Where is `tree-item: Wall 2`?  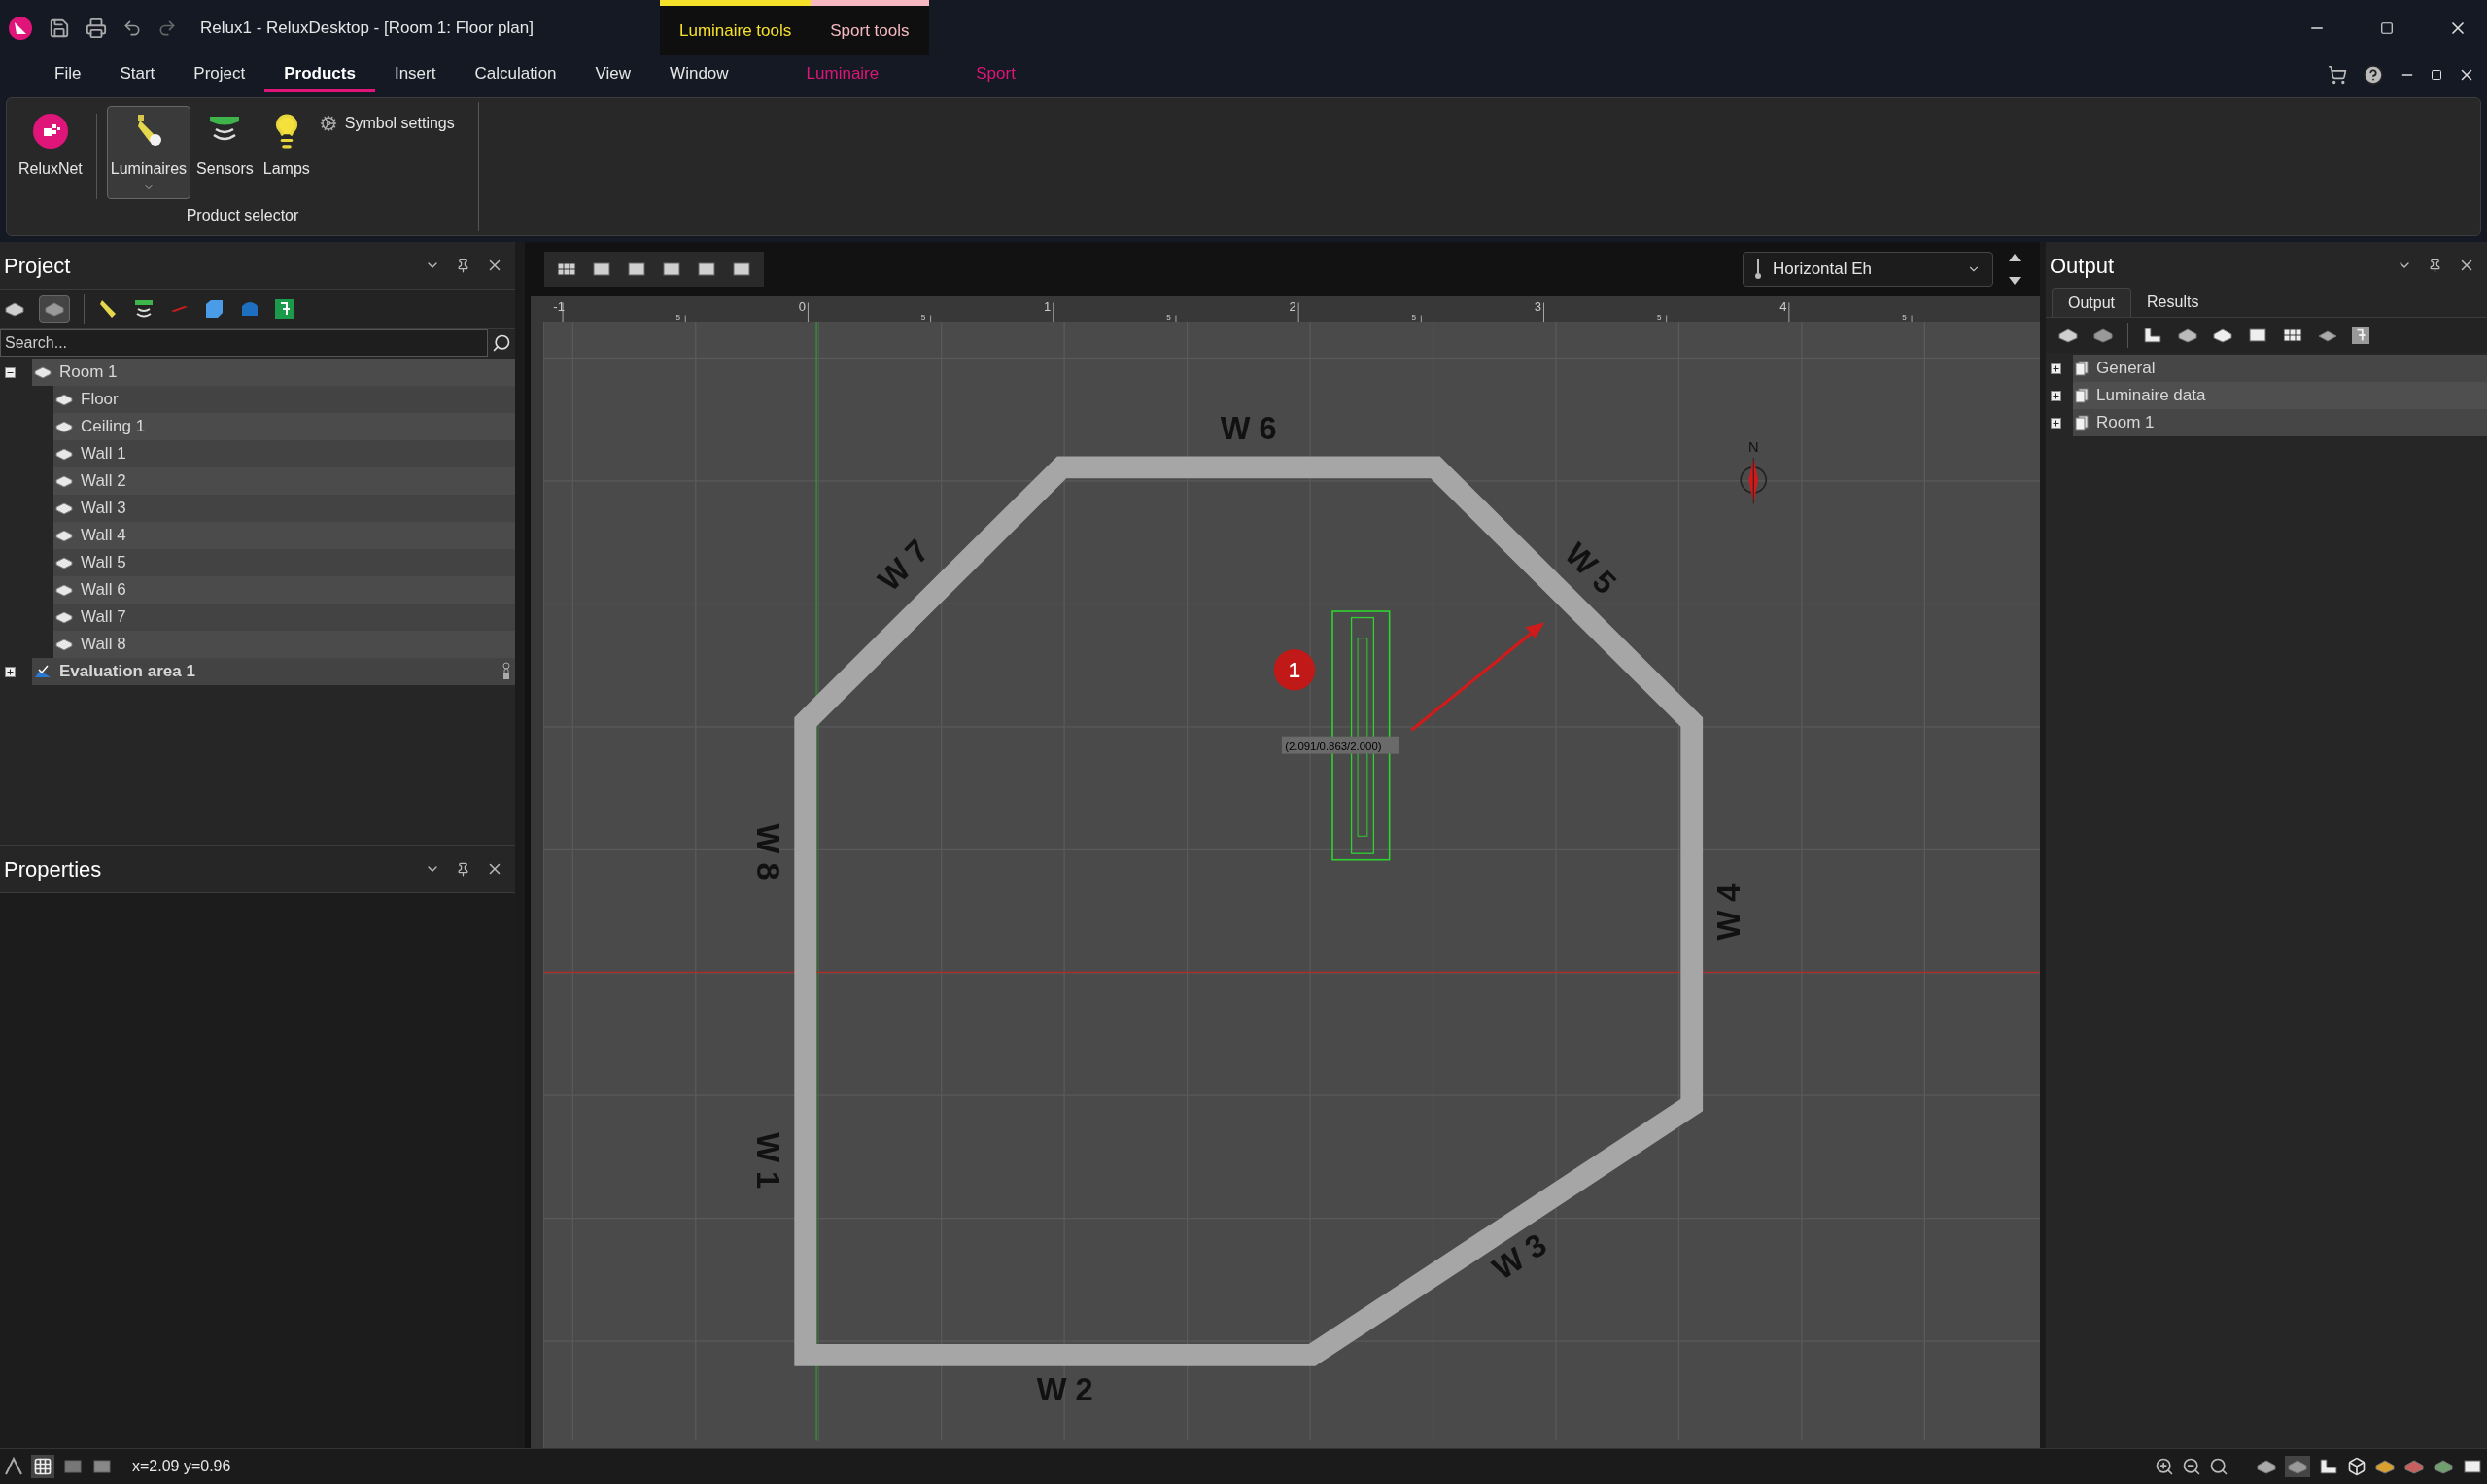
tree-item: Wall 2 is located at coordinates (103, 481).